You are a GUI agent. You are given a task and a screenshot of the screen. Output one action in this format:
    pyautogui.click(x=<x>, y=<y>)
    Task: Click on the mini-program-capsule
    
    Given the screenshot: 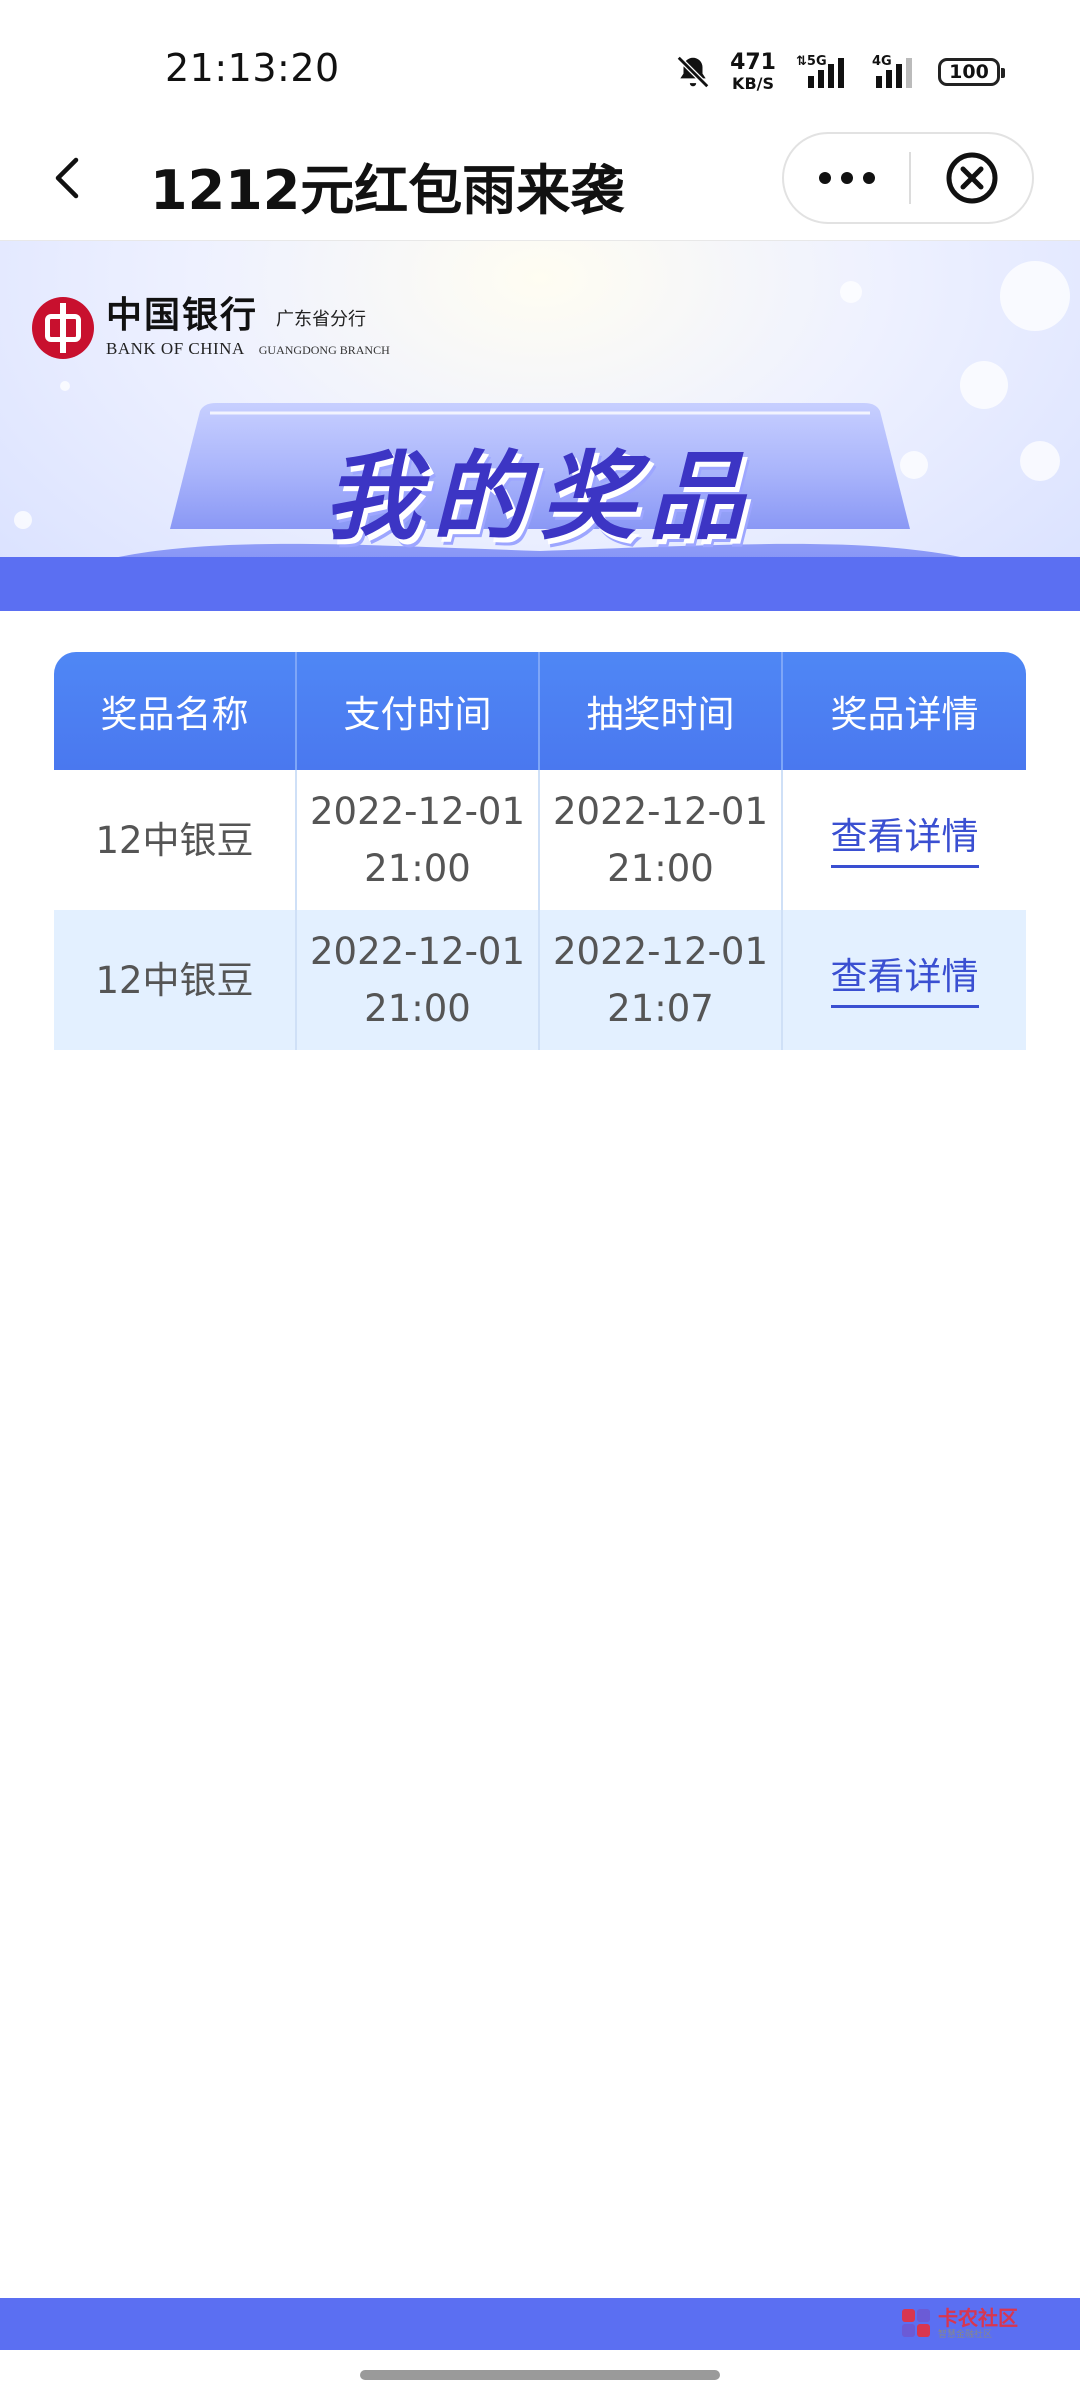 What is the action you would take?
    pyautogui.click(x=908, y=178)
    